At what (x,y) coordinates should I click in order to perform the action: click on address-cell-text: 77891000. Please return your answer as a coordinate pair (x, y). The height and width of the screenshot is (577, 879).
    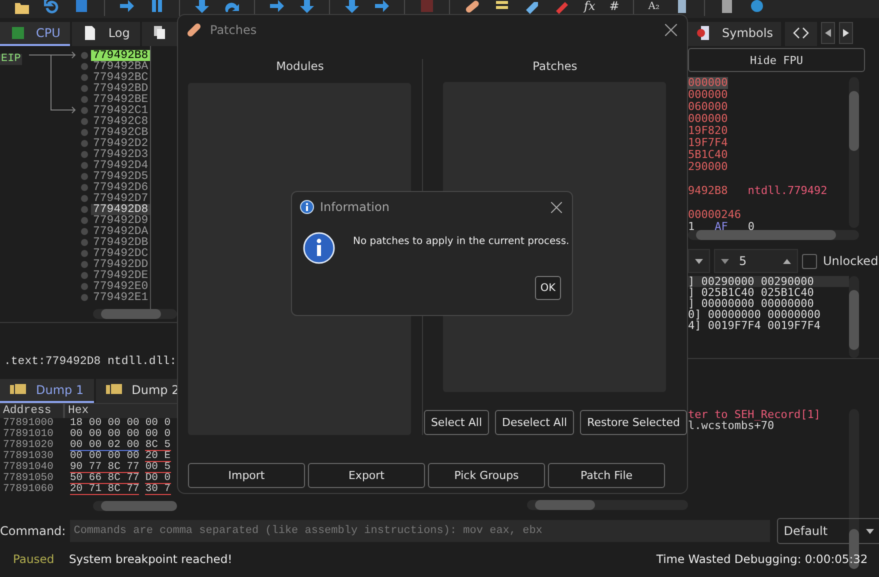
    Looking at the image, I should click on (28, 423).